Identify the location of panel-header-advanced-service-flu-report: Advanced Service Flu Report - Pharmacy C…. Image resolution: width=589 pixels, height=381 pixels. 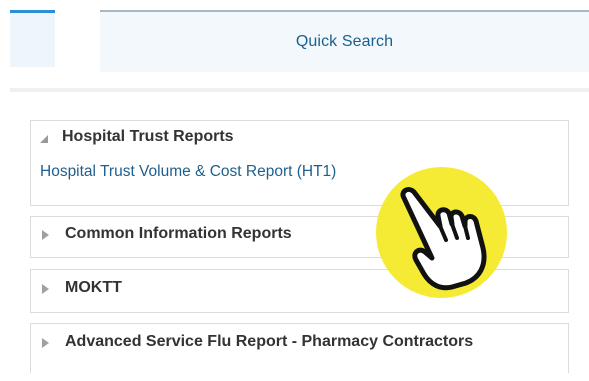
(299, 342).